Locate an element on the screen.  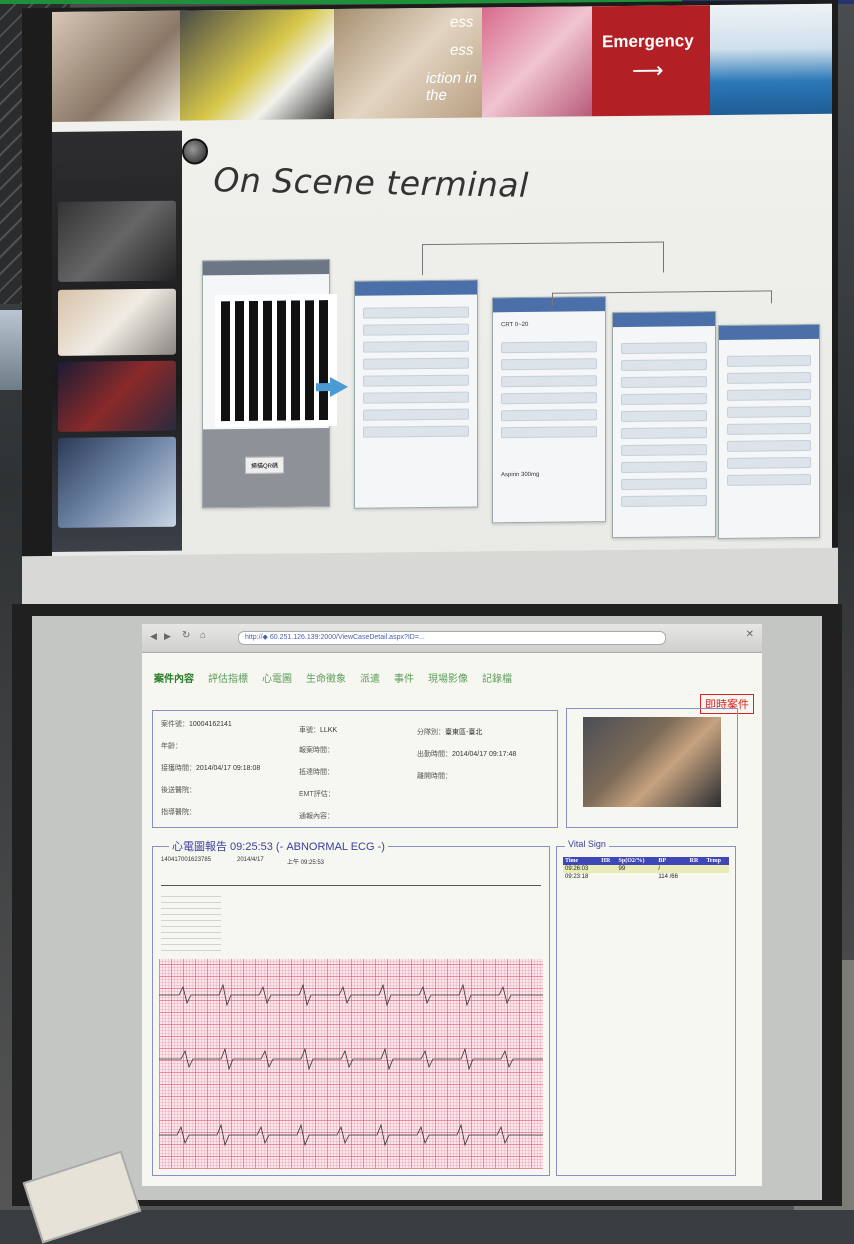
car-field: 車號：LLKK is located at coordinates (318, 730).